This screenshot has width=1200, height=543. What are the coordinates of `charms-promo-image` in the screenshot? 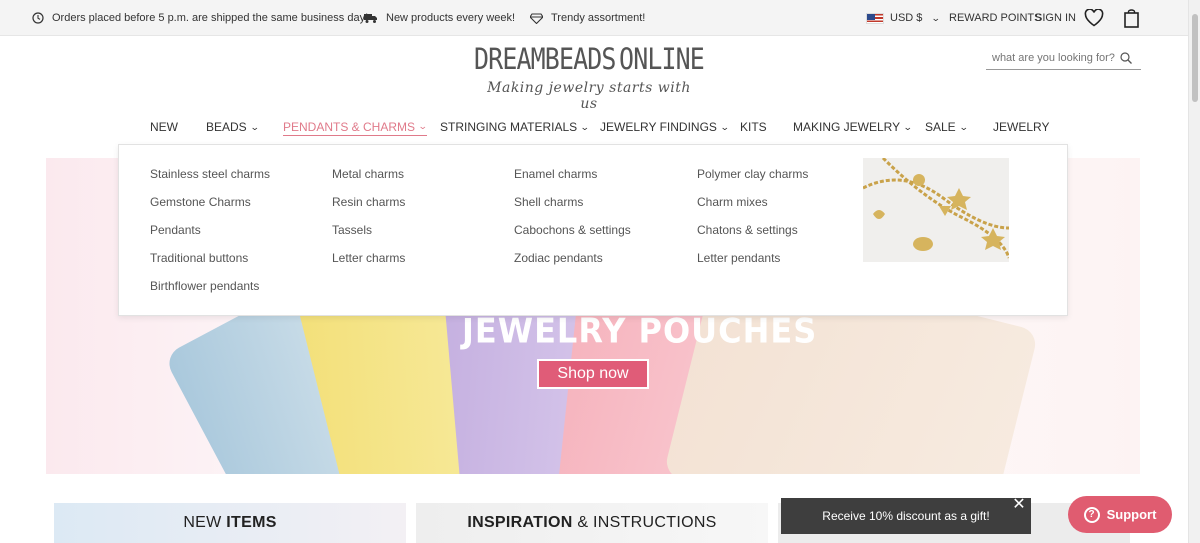 It's located at (936, 210).